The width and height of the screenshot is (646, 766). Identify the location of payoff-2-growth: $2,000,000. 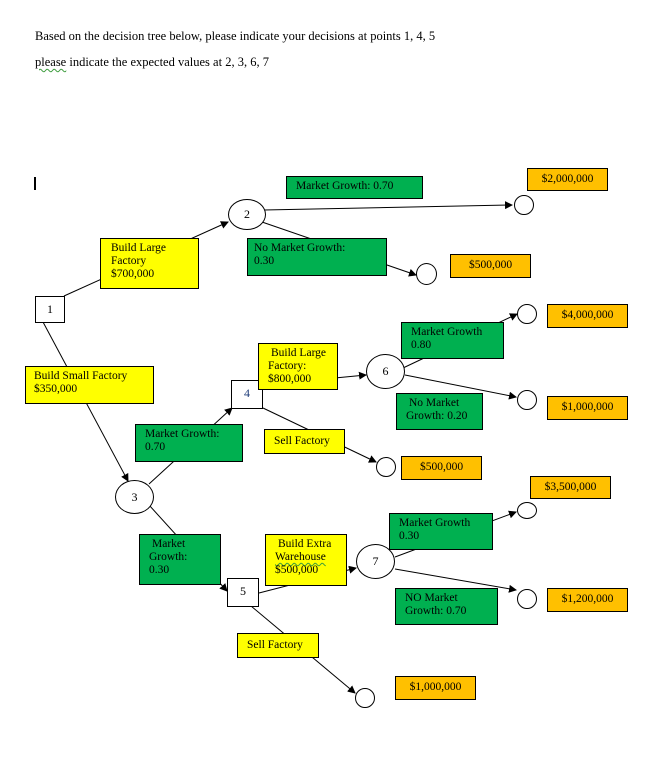
(567, 179).